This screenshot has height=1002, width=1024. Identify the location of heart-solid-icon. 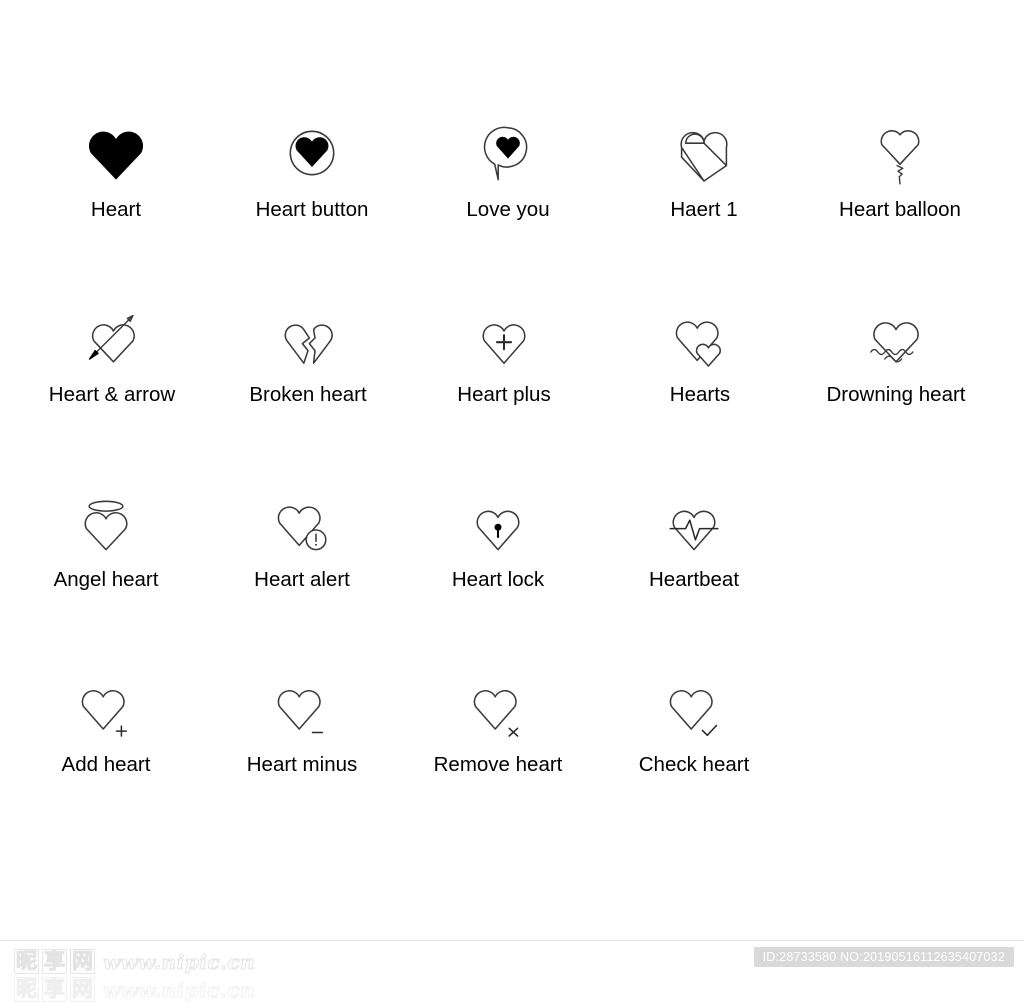
(116, 153).